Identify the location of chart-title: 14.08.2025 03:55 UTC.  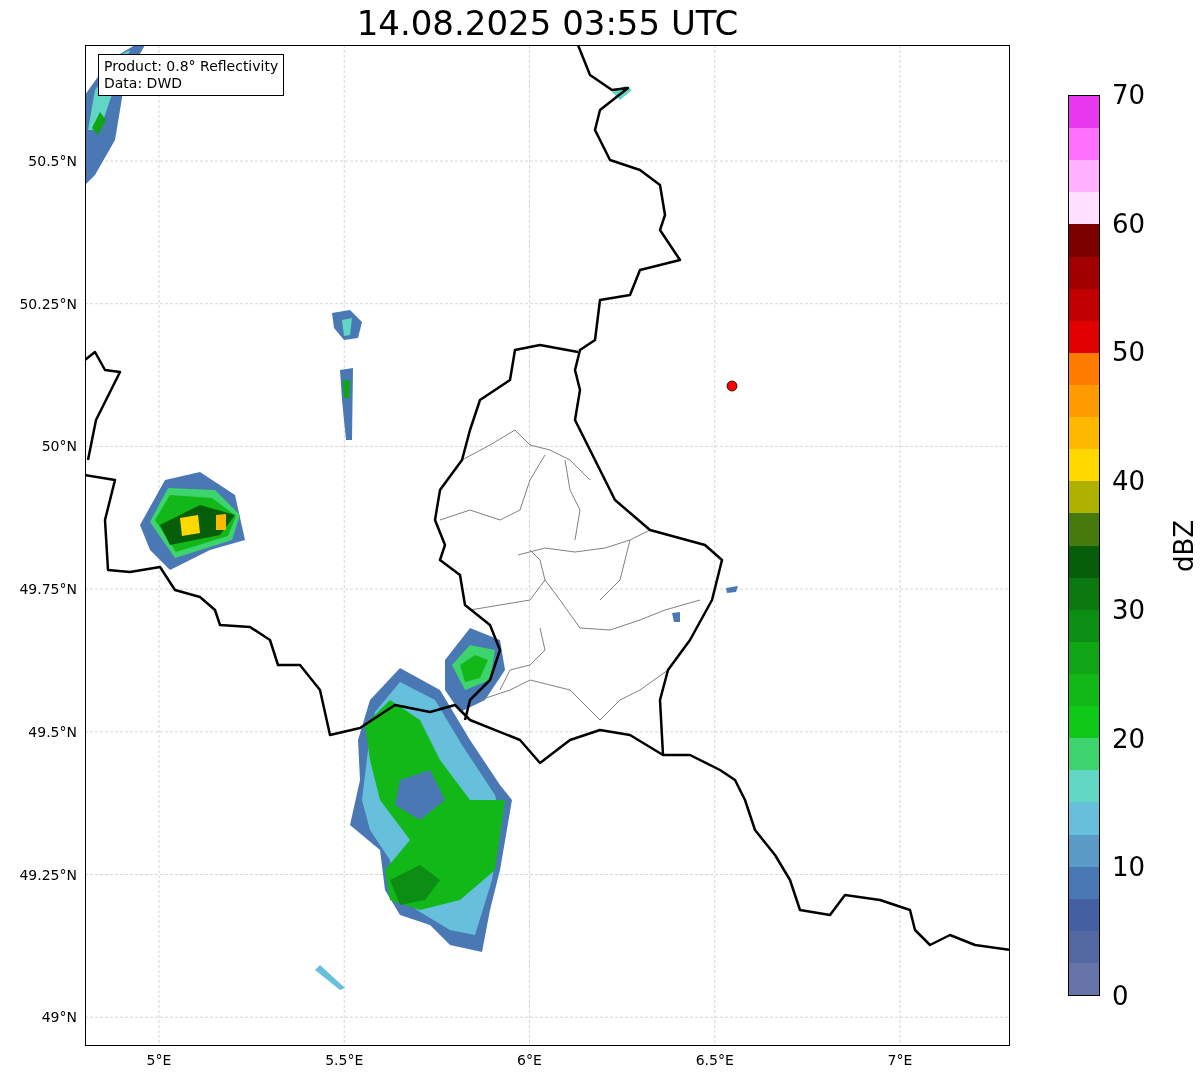
(547, 22).